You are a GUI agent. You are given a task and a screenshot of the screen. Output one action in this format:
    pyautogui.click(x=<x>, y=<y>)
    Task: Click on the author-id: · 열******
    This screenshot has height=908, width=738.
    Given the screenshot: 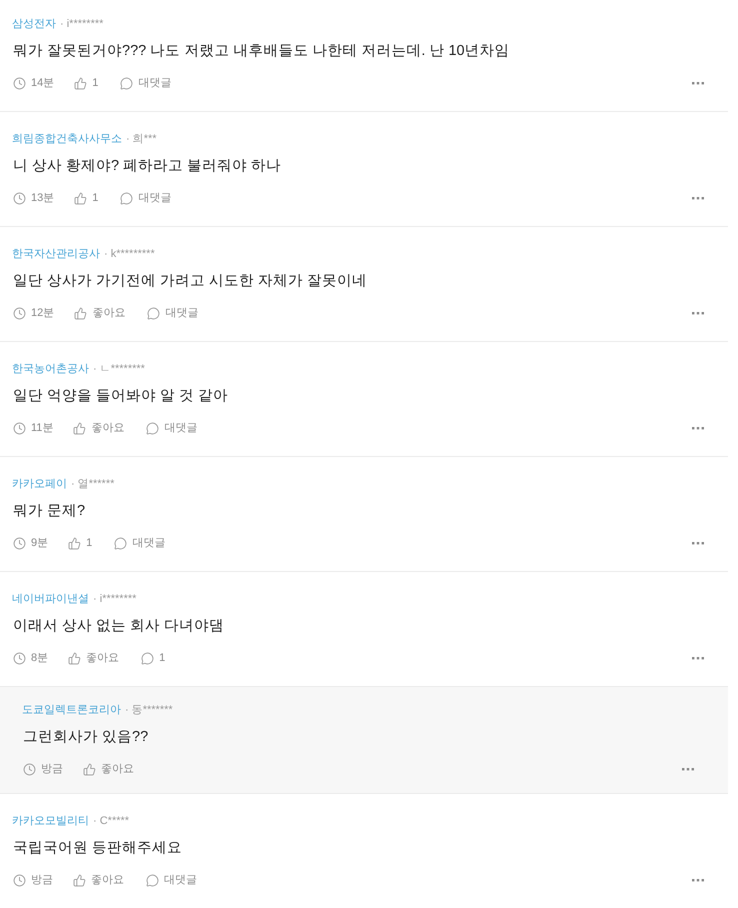 What is the action you would take?
    pyautogui.click(x=92, y=484)
    